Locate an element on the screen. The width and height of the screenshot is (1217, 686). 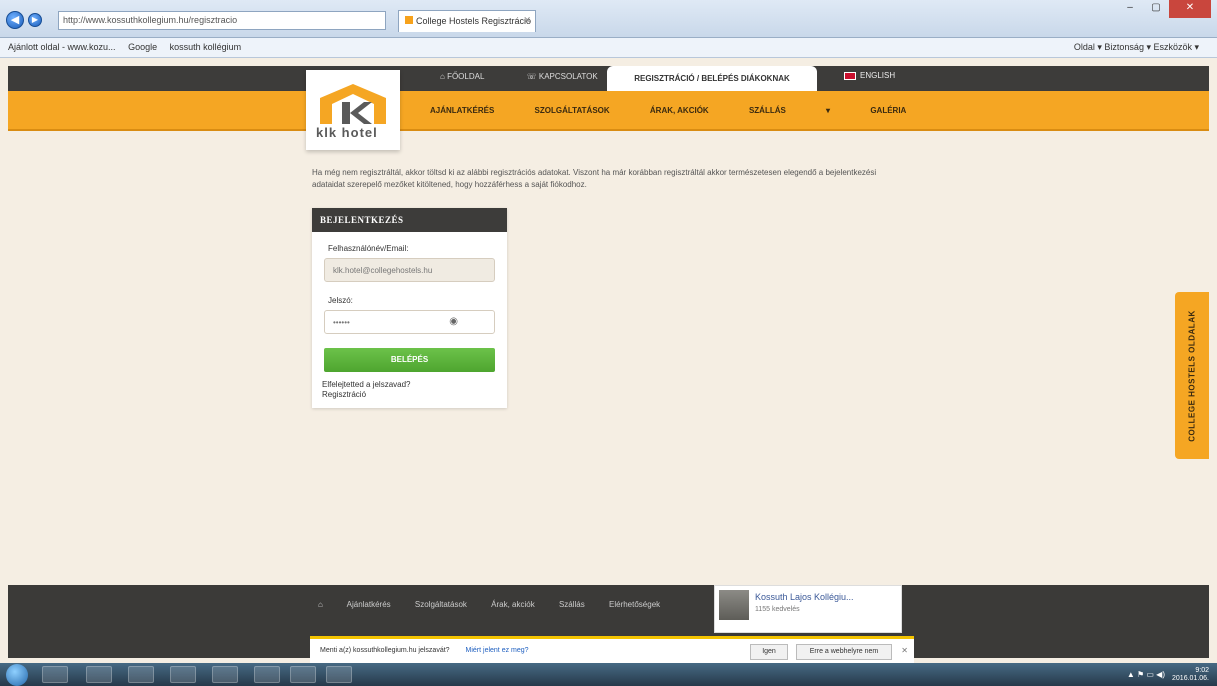
site-logo: klk hotel is located at coordinates (353, 110).